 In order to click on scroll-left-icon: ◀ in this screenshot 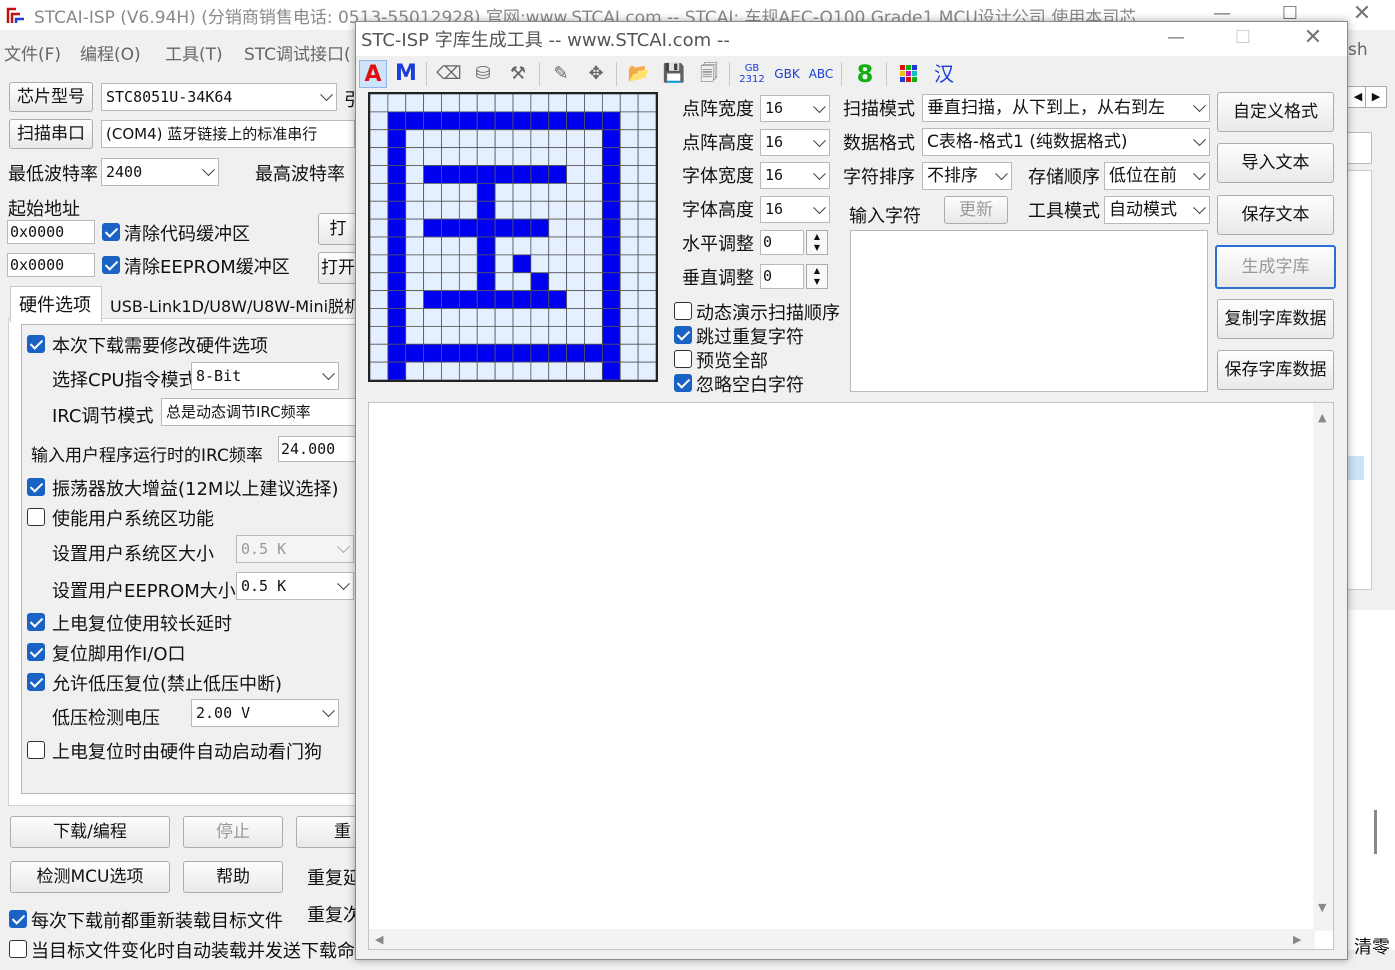, I will do `click(379, 939)`.